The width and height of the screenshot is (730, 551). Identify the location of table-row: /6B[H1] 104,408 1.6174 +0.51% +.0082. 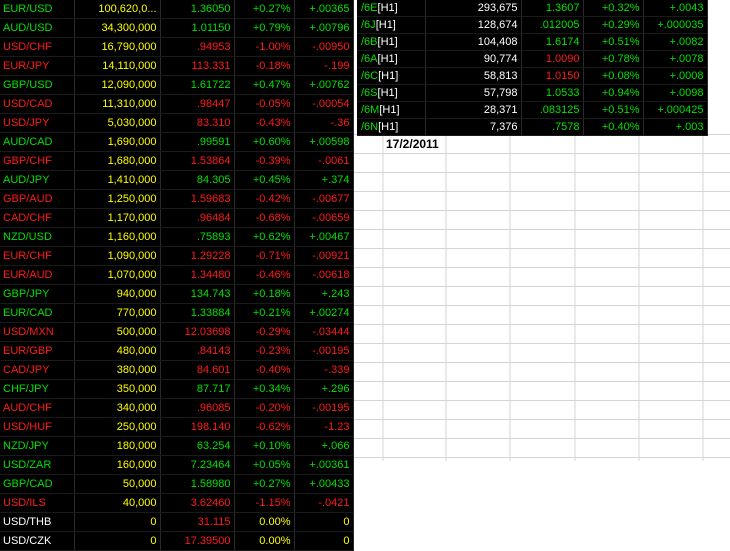
(532, 42).